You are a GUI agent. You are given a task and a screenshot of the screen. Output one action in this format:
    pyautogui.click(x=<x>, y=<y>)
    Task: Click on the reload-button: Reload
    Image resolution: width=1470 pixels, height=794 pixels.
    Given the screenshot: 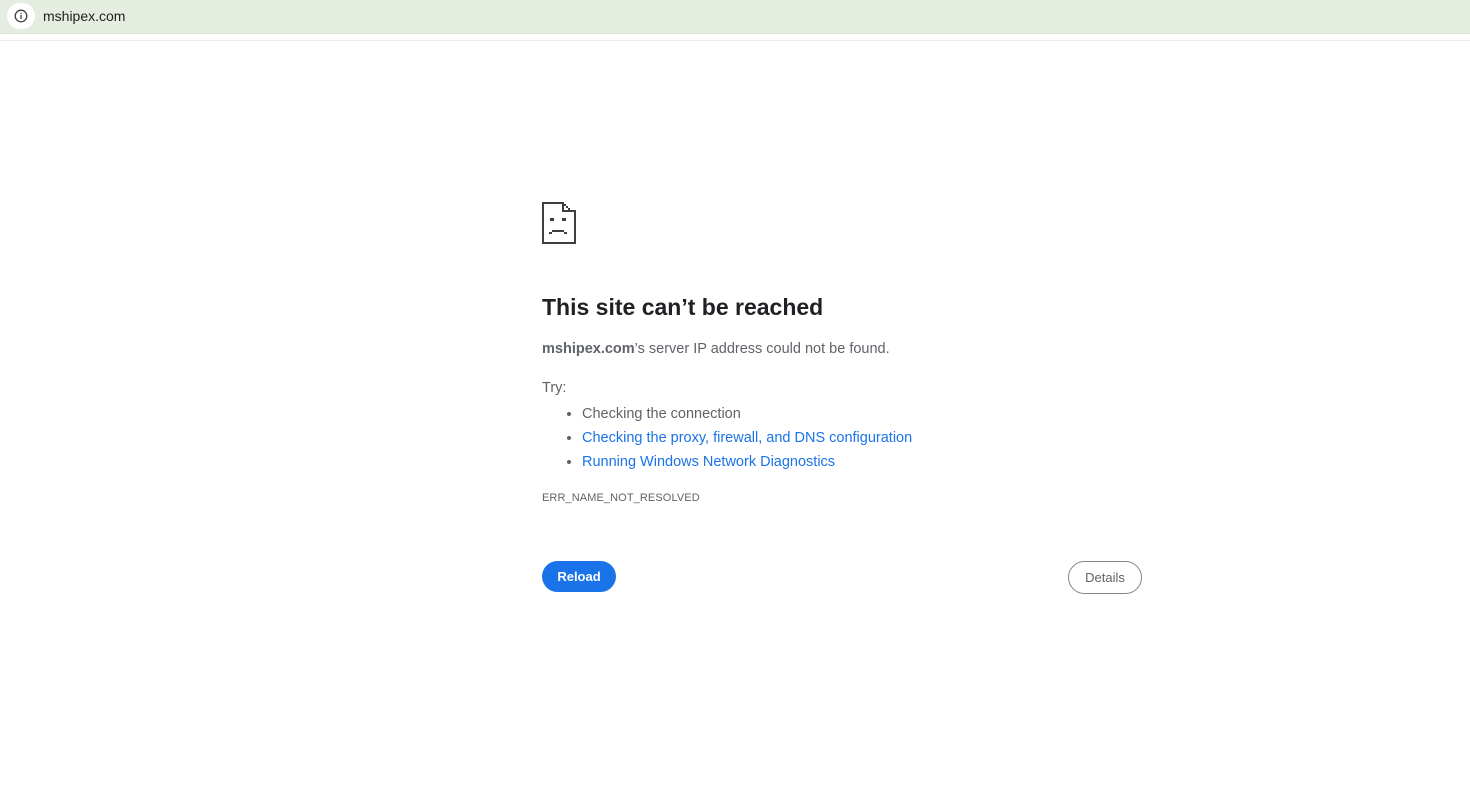 What is the action you would take?
    pyautogui.click(x=579, y=576)
    